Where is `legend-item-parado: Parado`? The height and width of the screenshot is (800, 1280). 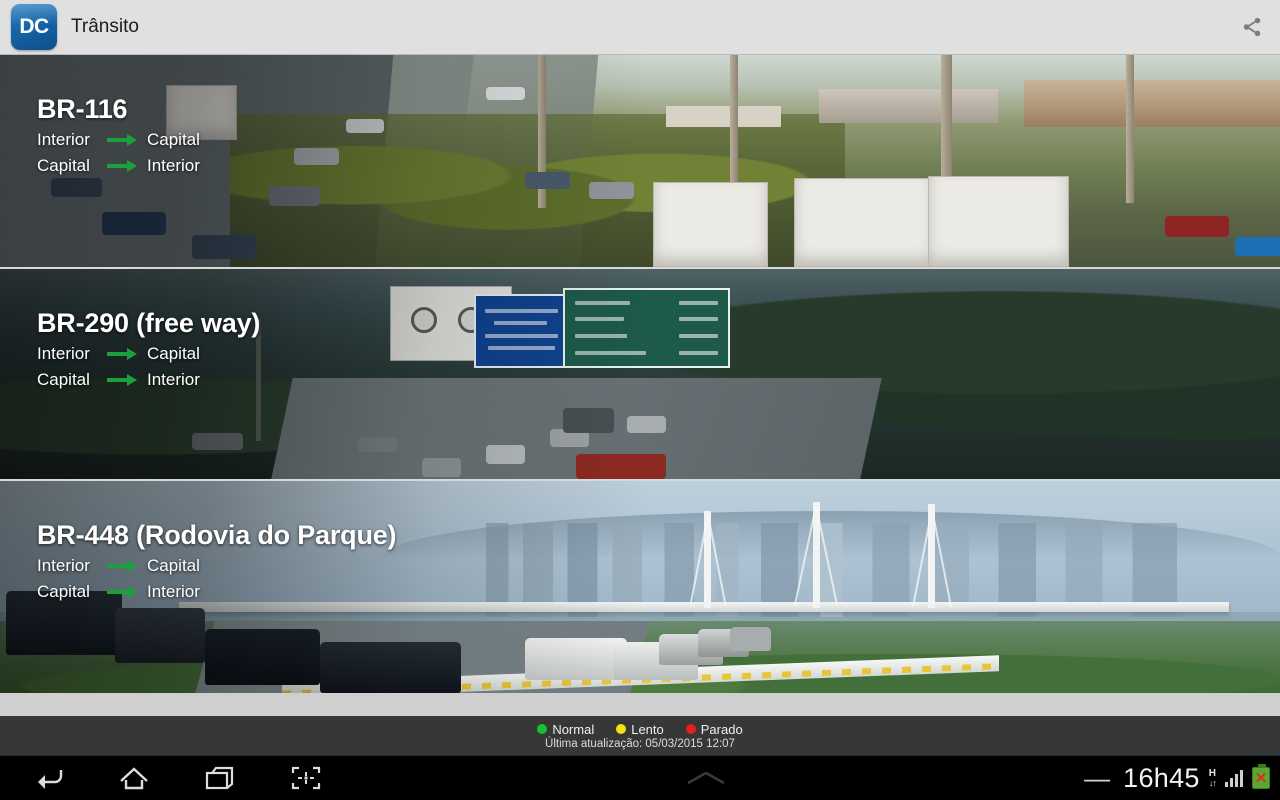 legend-item-parado: Parado is located at coordinates (714, 729).